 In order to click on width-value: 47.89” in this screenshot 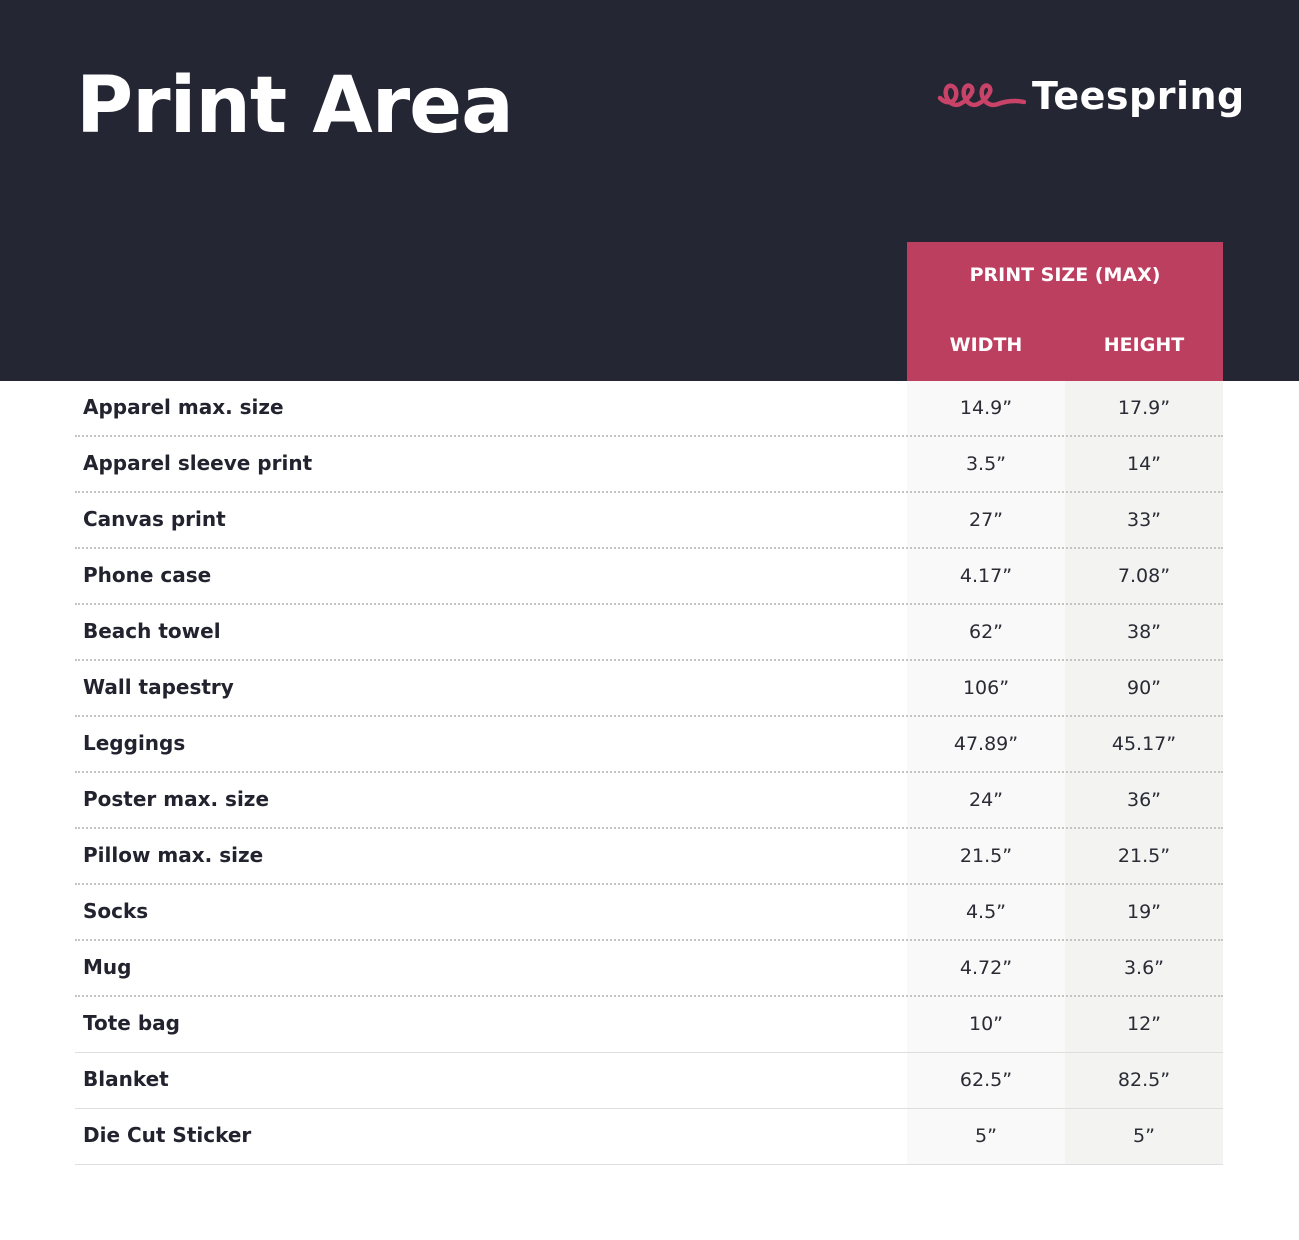, I will do `click(986, 744)`.